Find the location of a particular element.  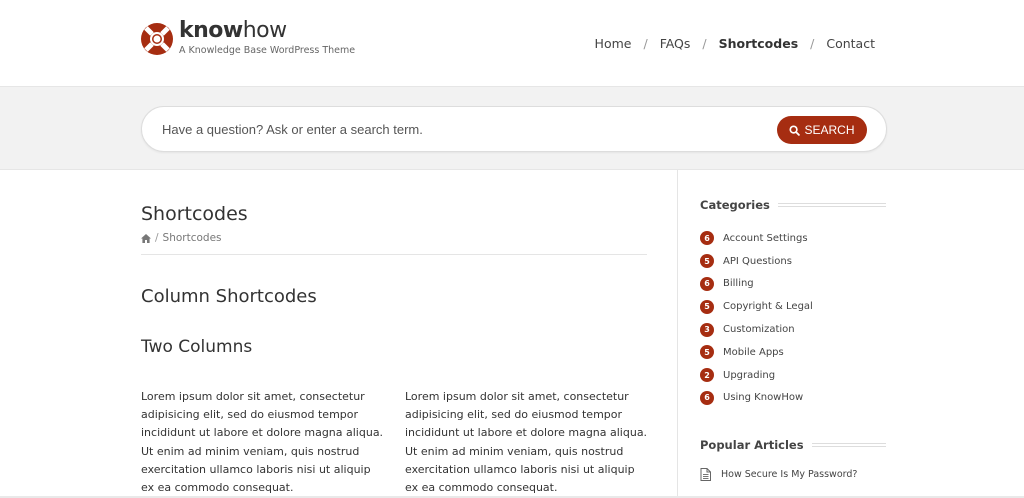

category-count-badge: 3 is located at coordinates (707, 329).